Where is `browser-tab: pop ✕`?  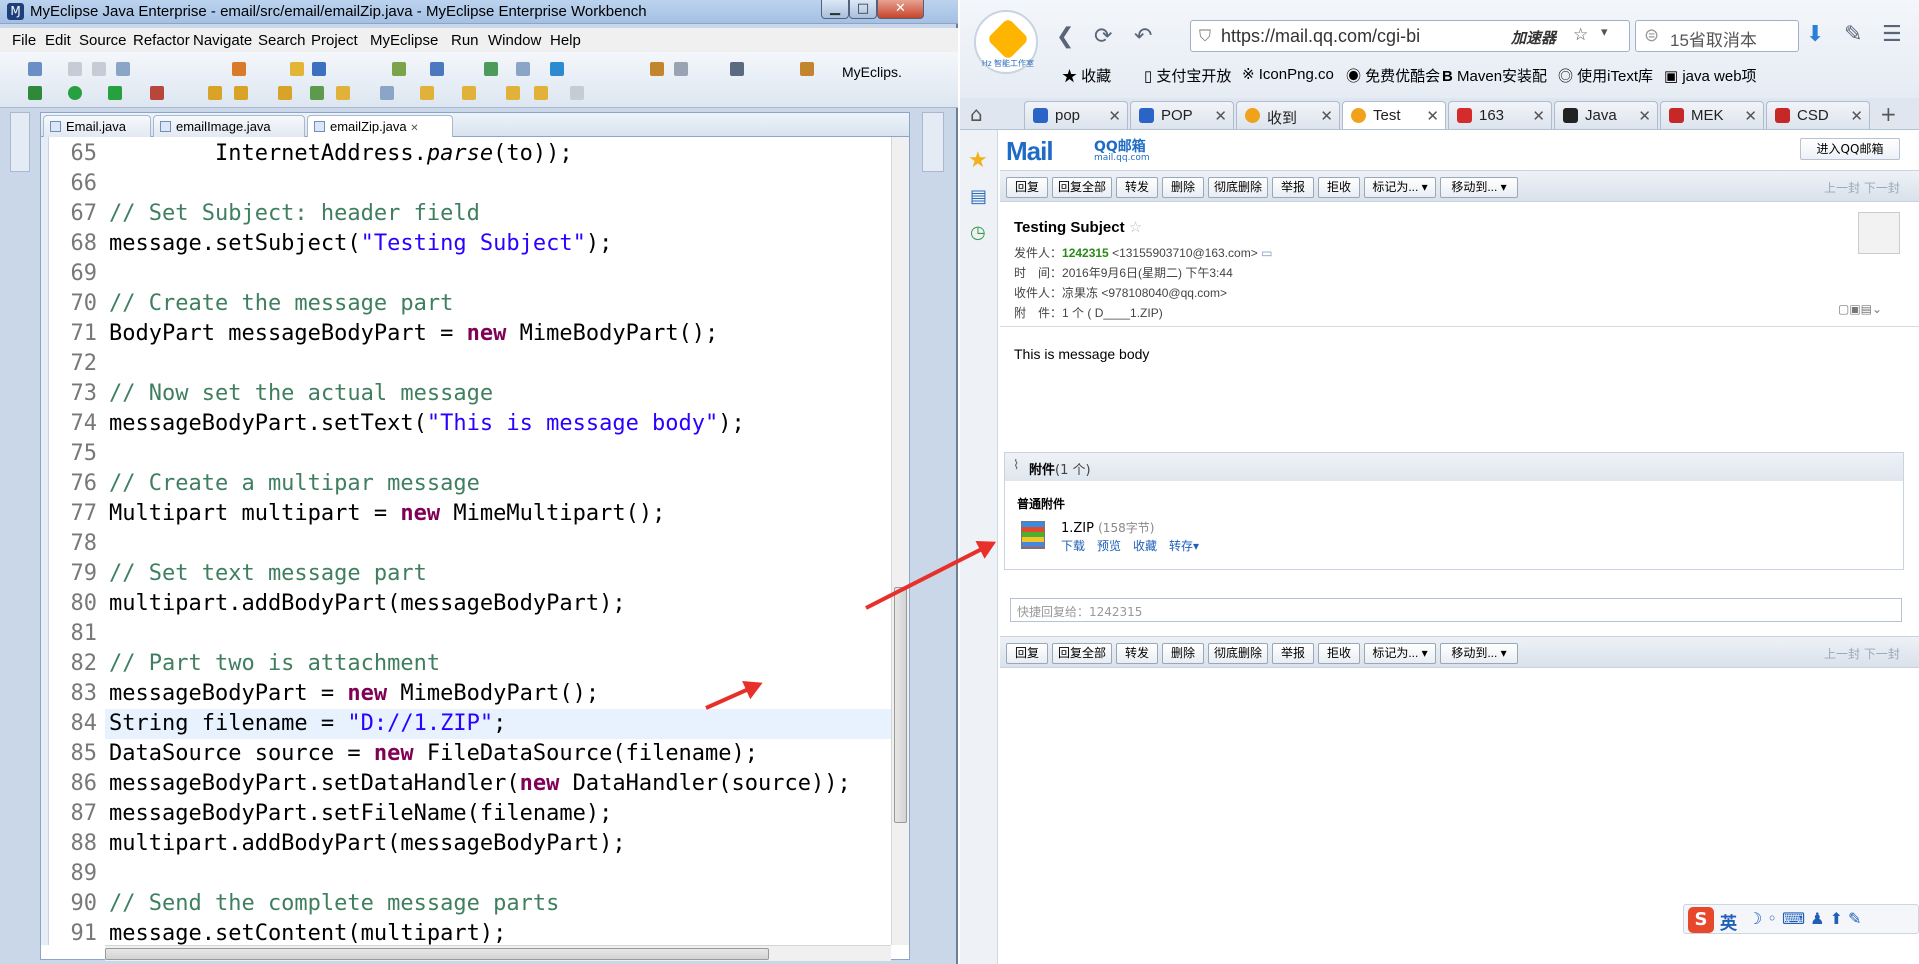 browser-tab: pop ✕ is located at coordinates (1076, 115).